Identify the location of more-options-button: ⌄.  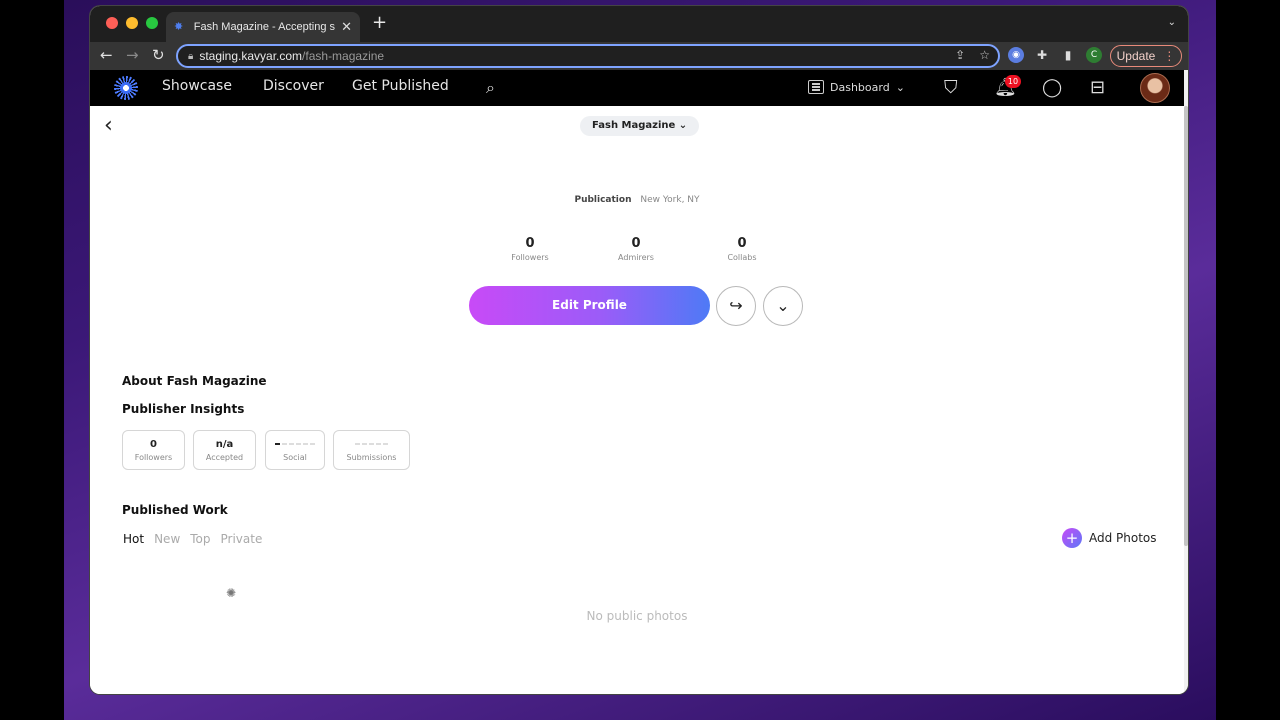
(783, 306).